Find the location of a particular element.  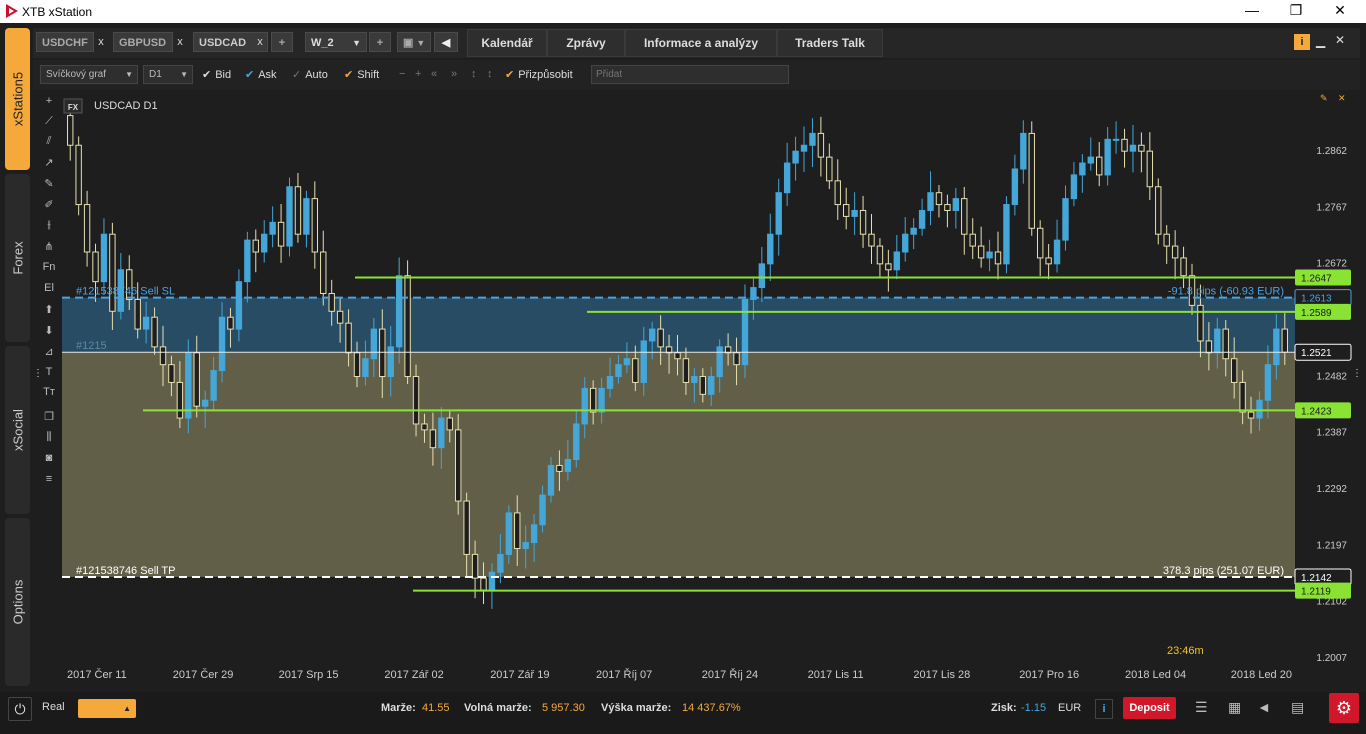

zoom-in-icon: + is located at coordinates (418, 74).